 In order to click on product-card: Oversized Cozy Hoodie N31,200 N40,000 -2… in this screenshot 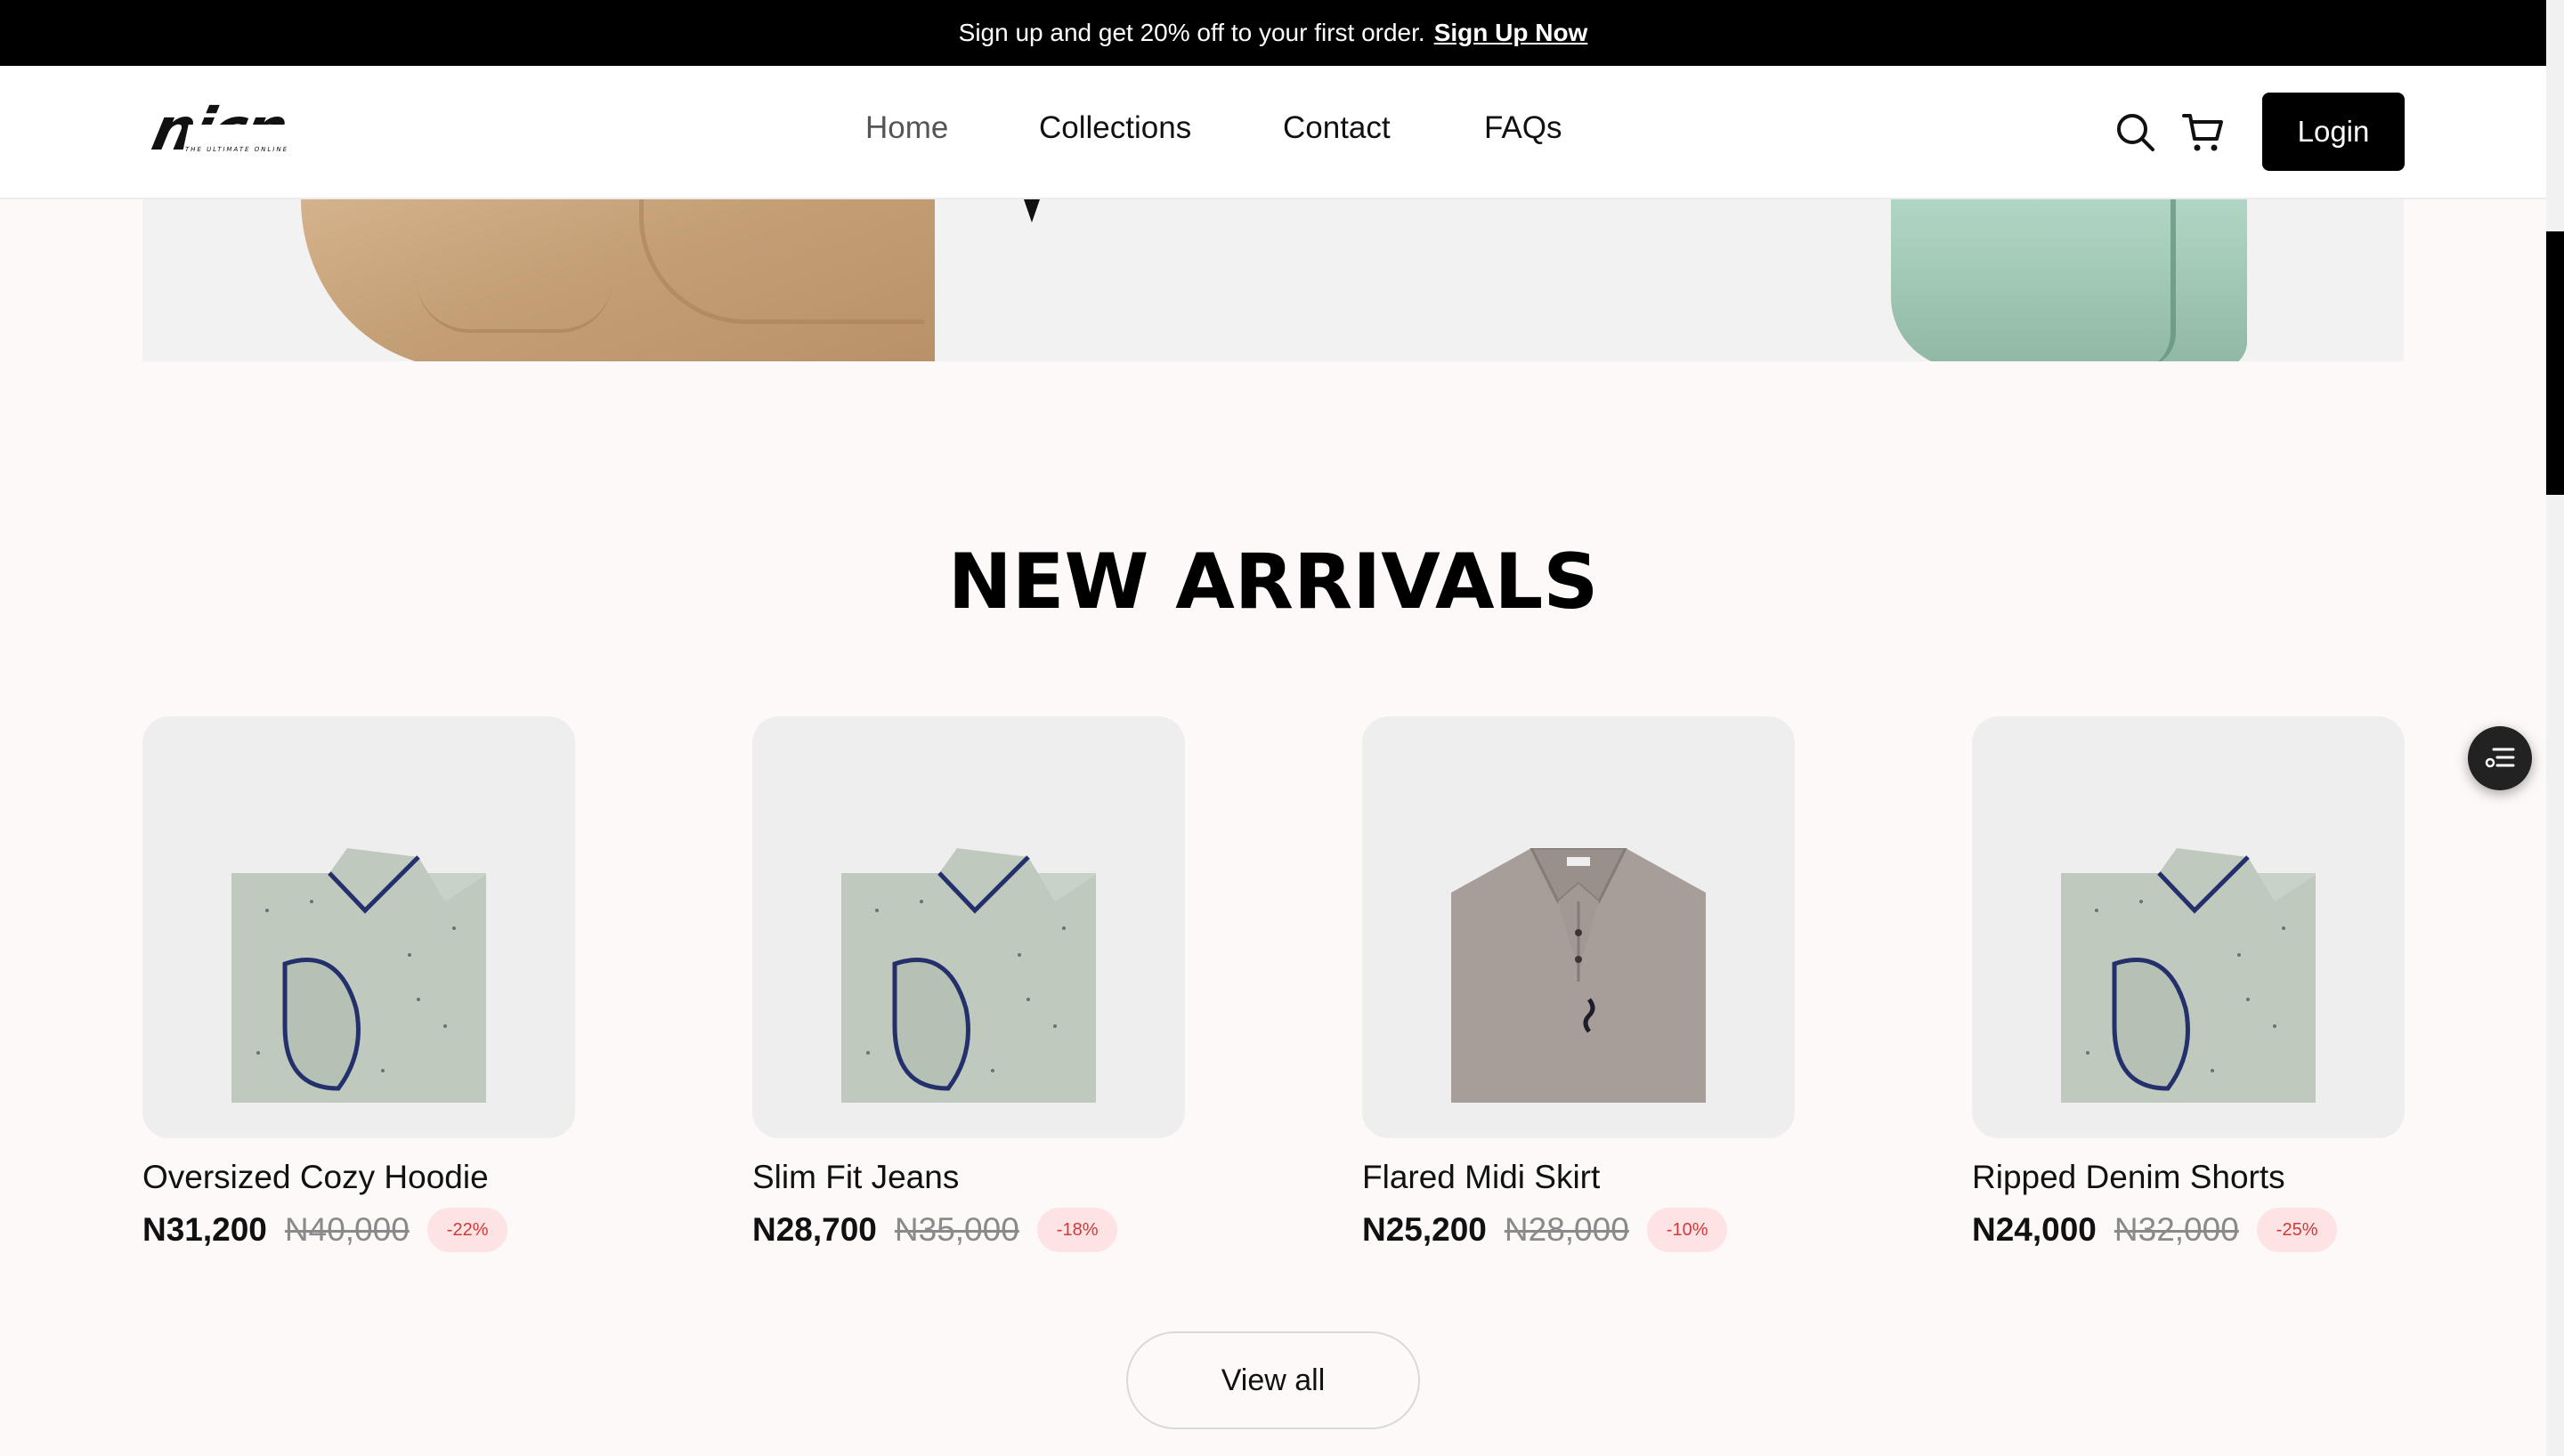, I will do `click(358, 984)`.